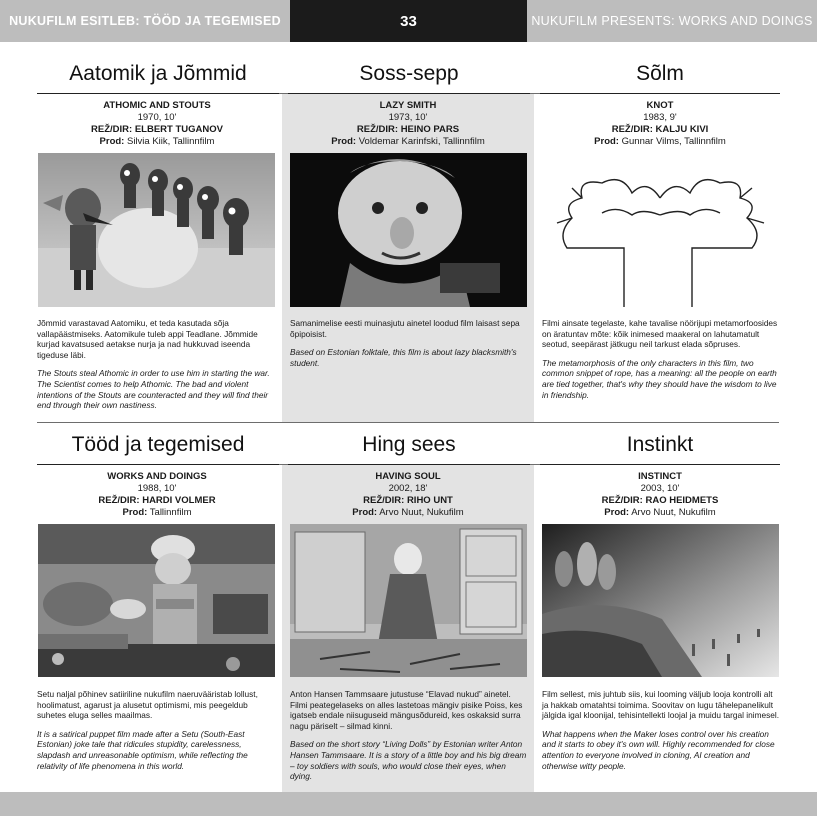  I want to click on film-title: Tööd ja tegemised, so click(158, 444).